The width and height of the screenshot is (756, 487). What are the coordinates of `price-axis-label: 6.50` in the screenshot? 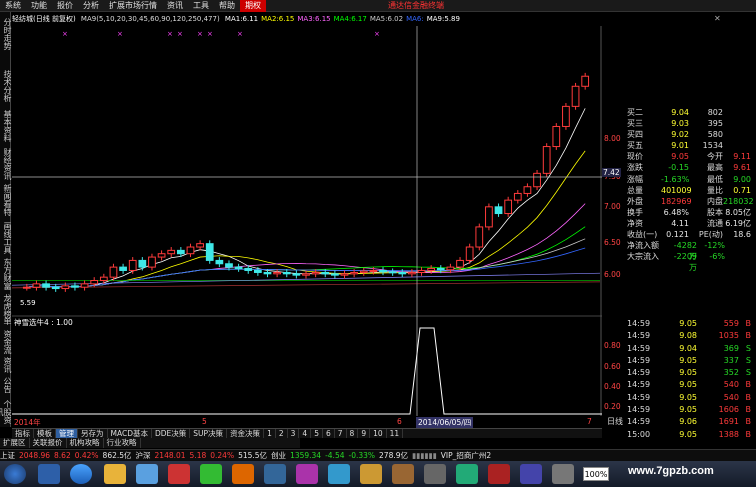 It's located at (612, 242).